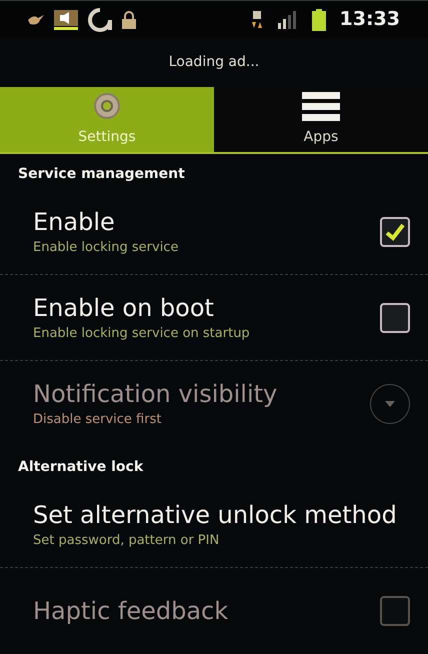 Image resolution: width=428 pixels, height=654 pixels. I want to click on setting-summary: Set password, pattern or PIN, so click(126, 541).